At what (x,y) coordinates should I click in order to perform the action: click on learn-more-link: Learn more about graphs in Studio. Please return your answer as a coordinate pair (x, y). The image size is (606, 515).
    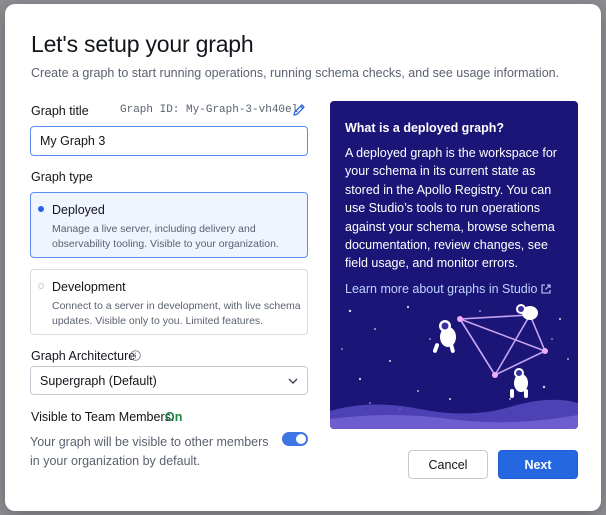
    Looking at the image, I should click on (448, 289).